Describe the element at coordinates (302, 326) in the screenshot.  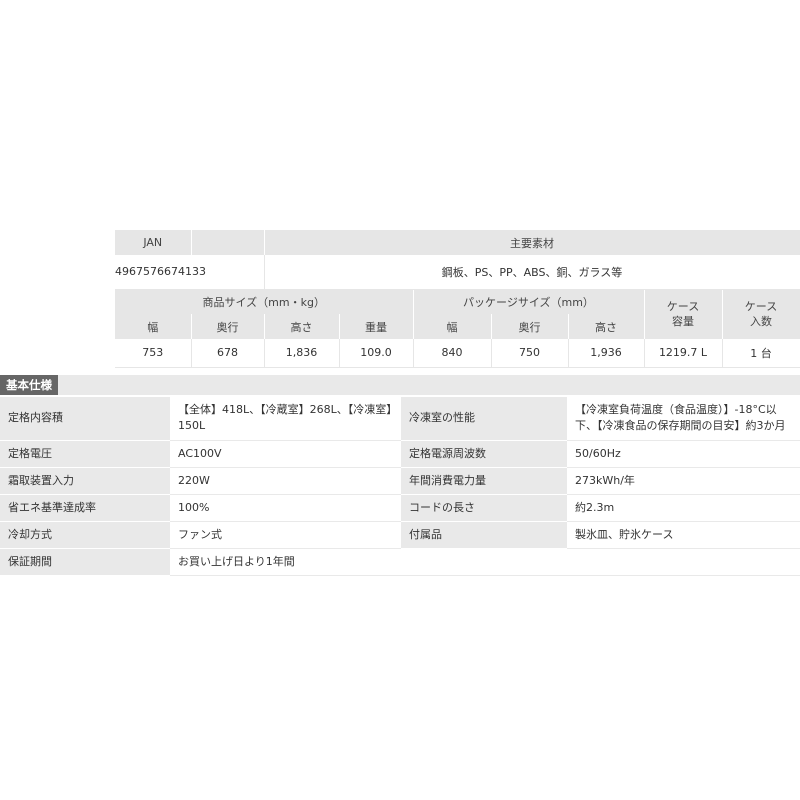
I see `height-header: 高さ` at that location.